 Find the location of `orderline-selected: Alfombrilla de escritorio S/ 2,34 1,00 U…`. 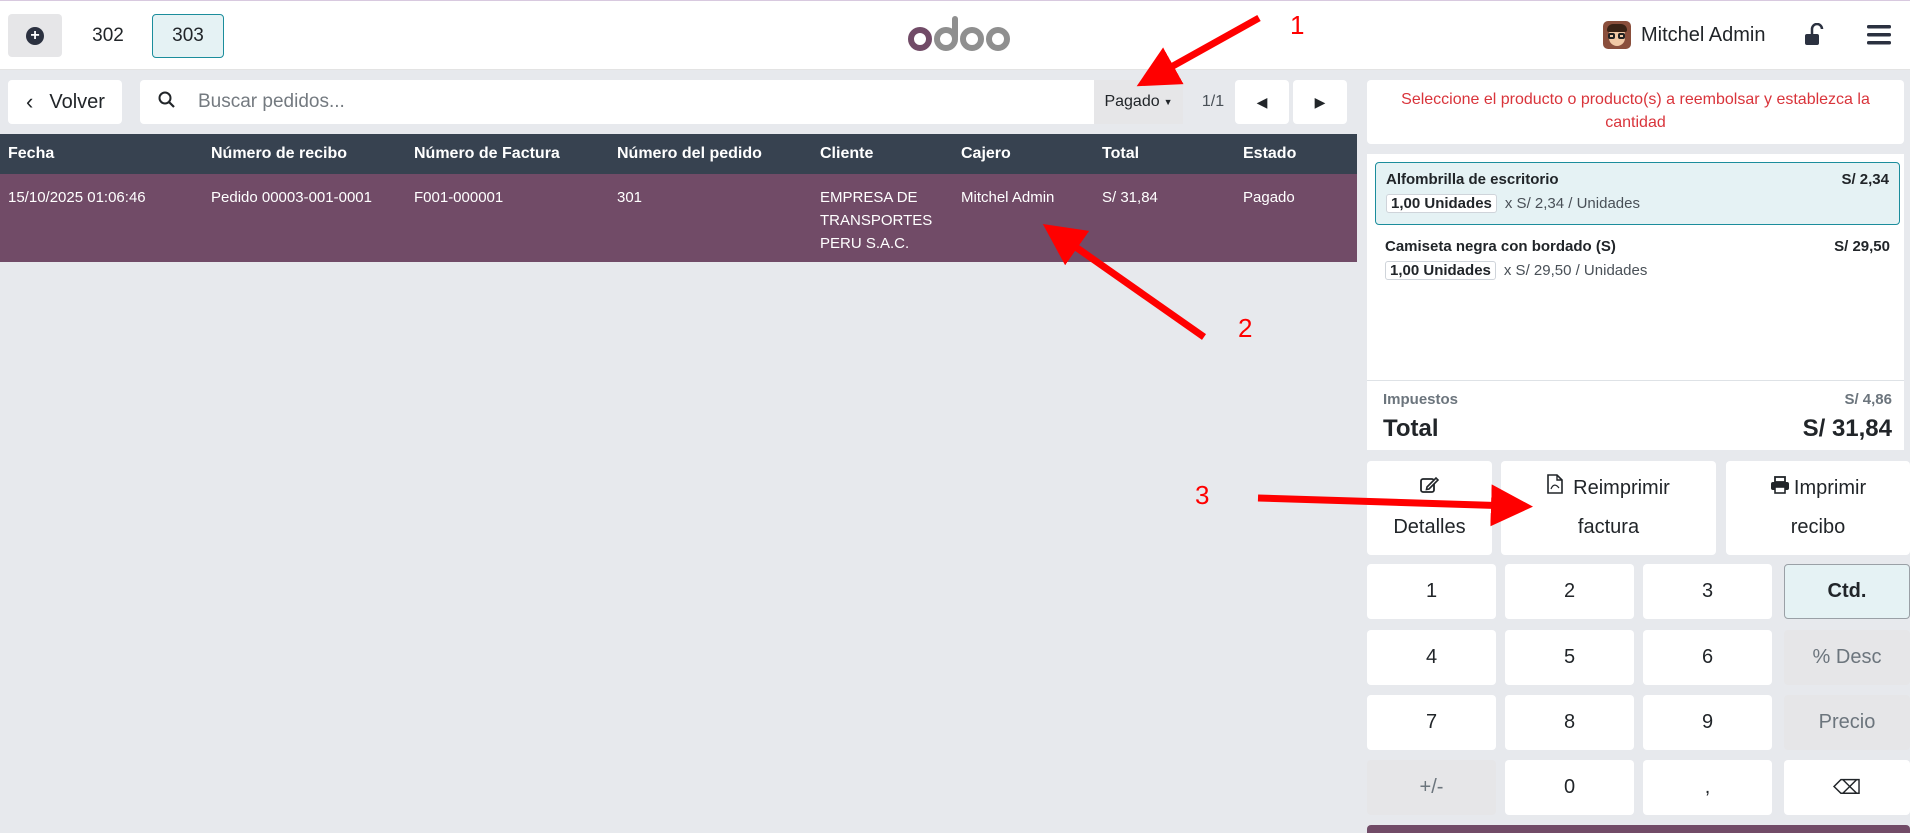

orderline-selected: Alfombrilla de escritorio S/ 2,34 1,00 U… is located at coordinates (1637, 193).